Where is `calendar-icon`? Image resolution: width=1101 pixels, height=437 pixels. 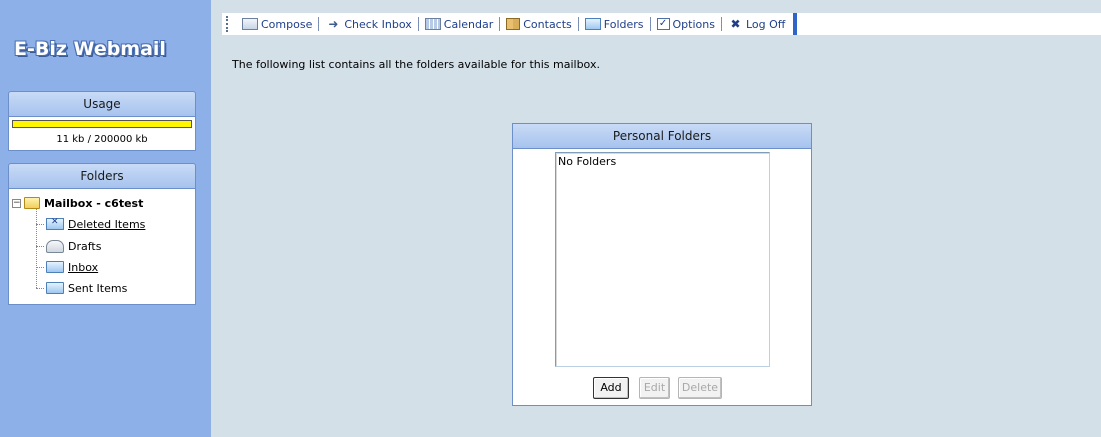 calendar-icon is located at coordinates (432, 24).